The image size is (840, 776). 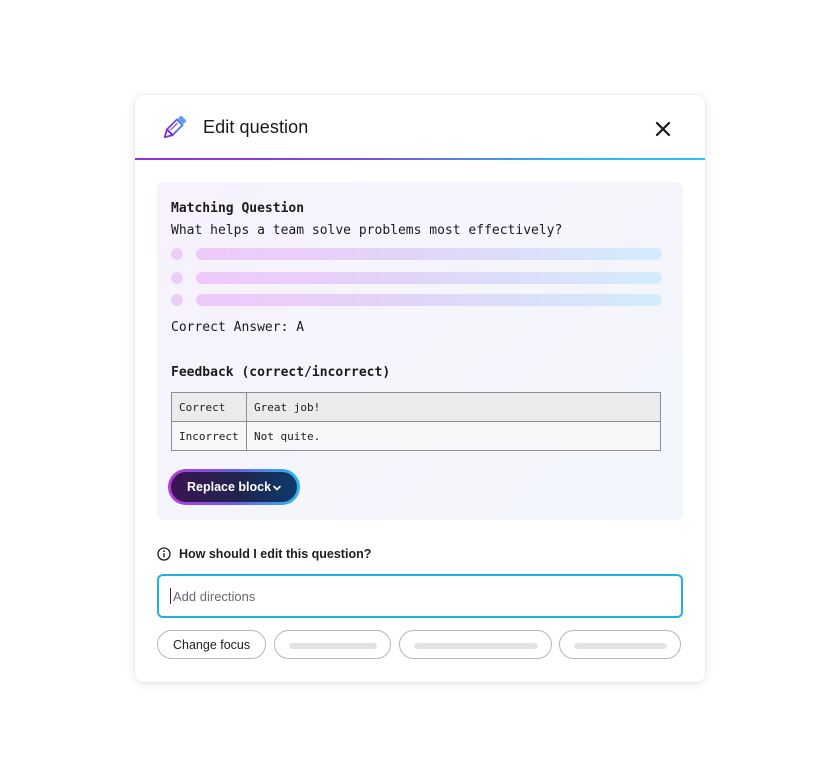 What do you see at coordinates (256, 127) in the screenshot?
I see `dialog-title: Edit question` at bounding box center [256, 127].